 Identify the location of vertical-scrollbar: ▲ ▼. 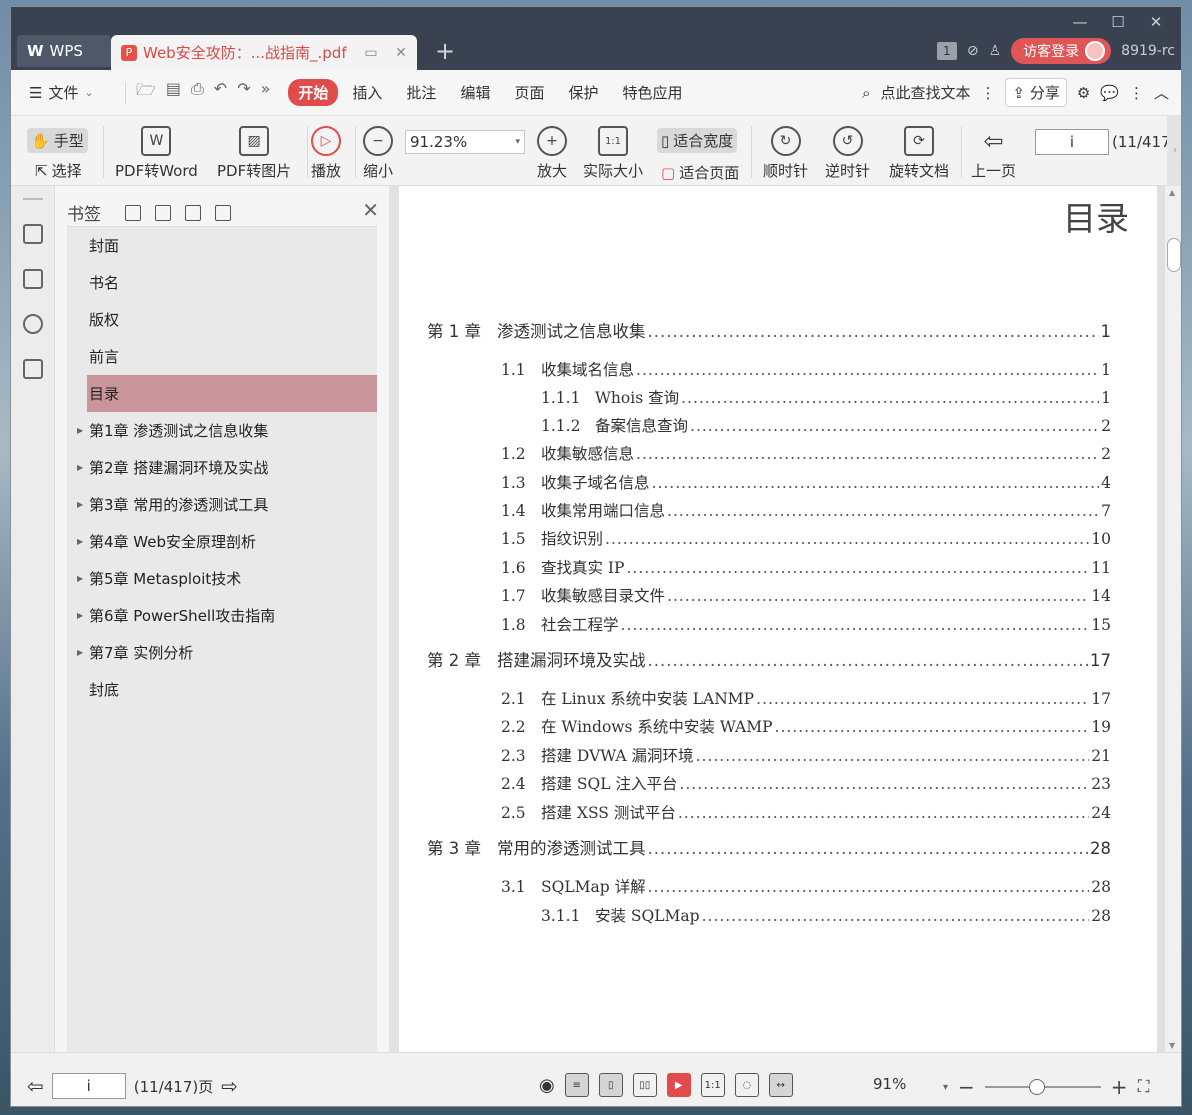
(1173, 619).